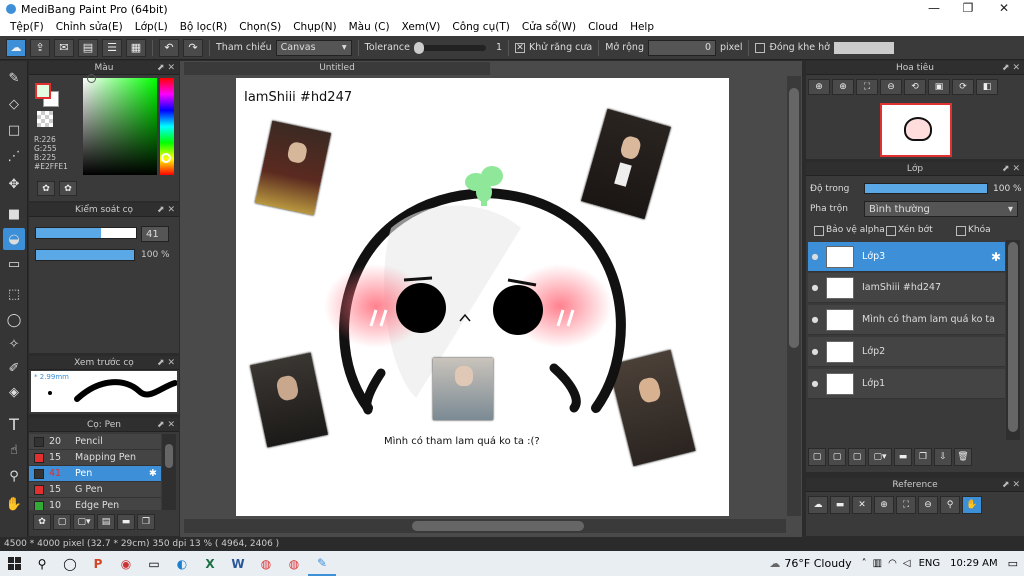 The width and height of the screenshot is (1024, 576). I want to click on cloud-icon: ☁, so click(16, 47).